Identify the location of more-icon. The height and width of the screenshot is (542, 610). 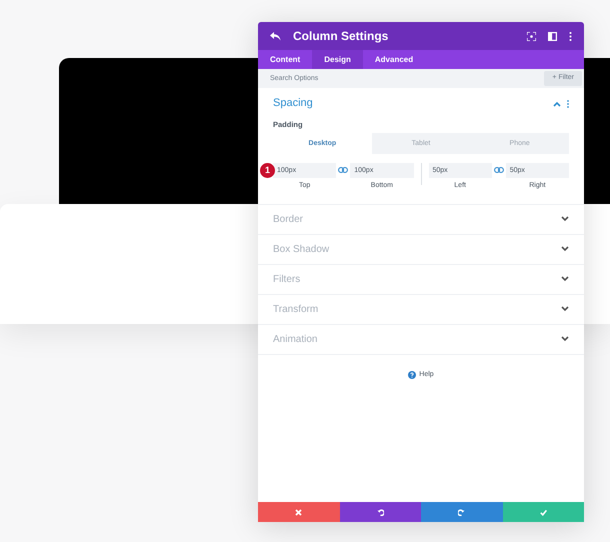
(570, 36).